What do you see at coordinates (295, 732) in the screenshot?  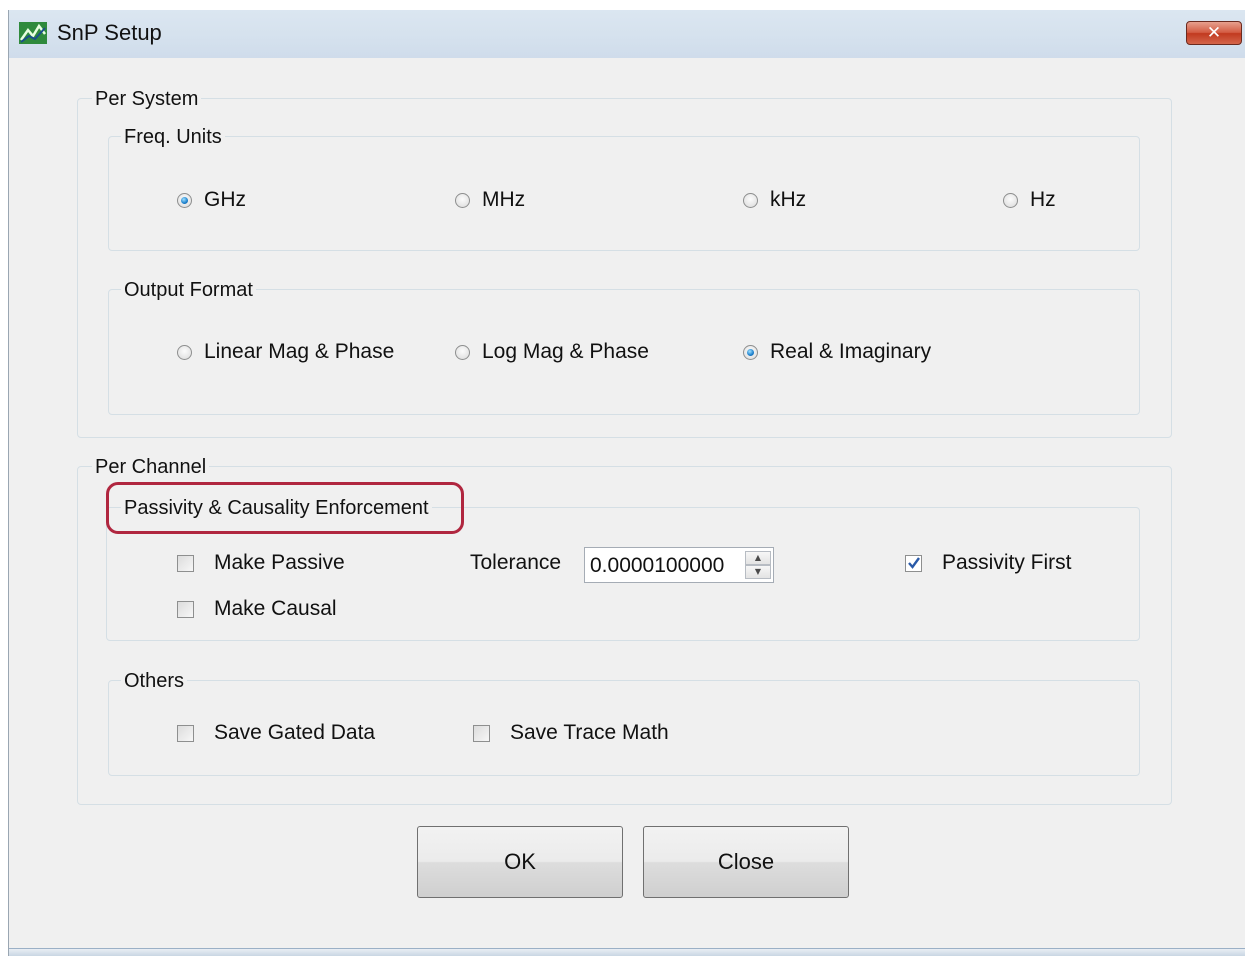 I see `save-gated-data-label: Save Gated Data` at bounding box center [295, 732].